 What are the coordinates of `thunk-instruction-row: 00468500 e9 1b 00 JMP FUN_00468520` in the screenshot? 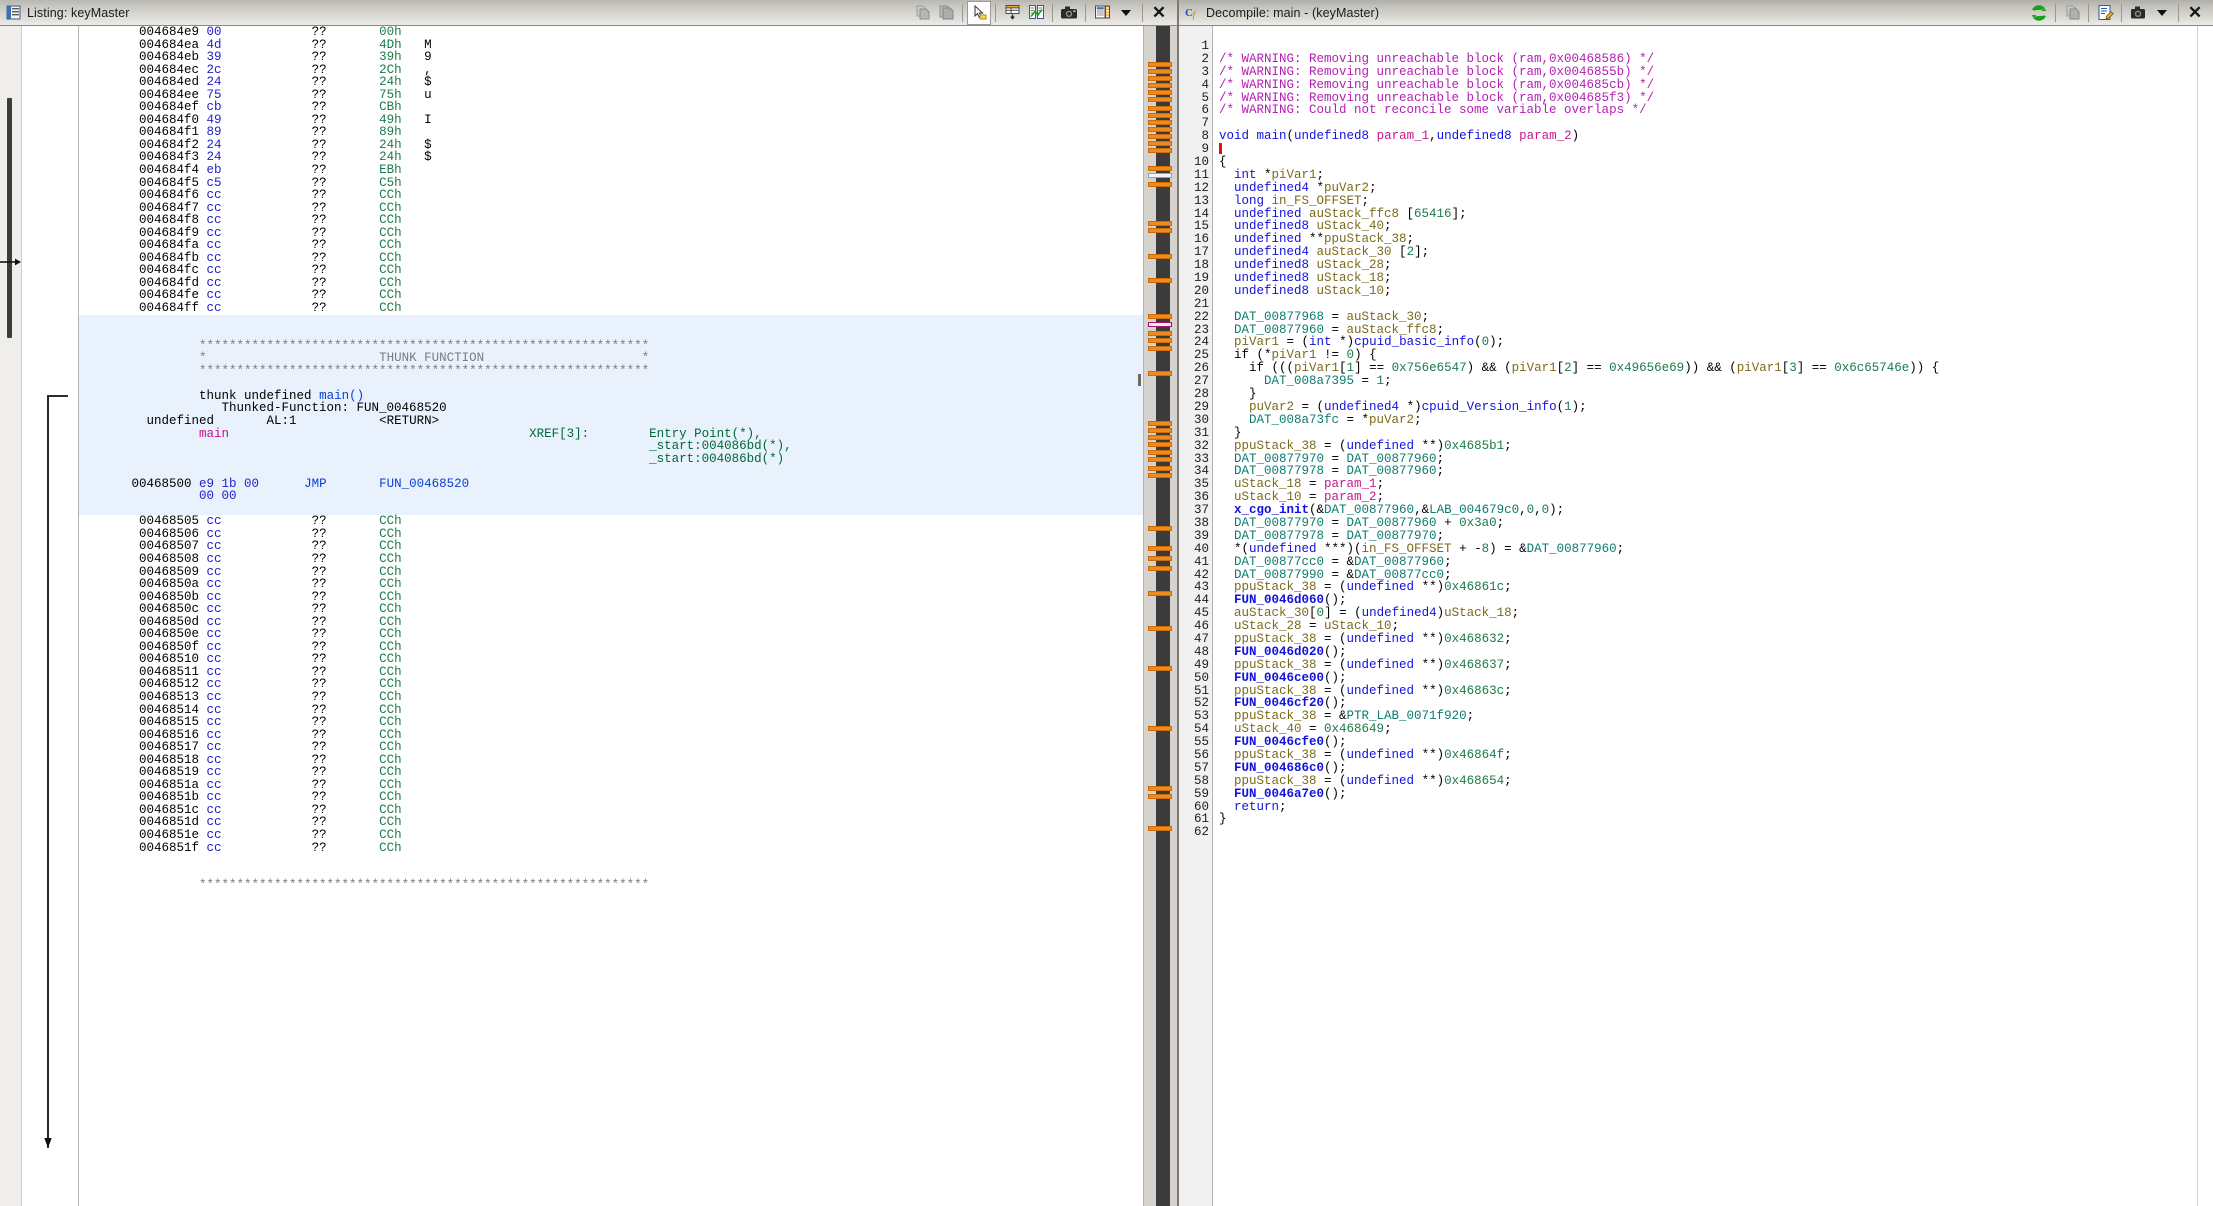 It's located at (611, 484).